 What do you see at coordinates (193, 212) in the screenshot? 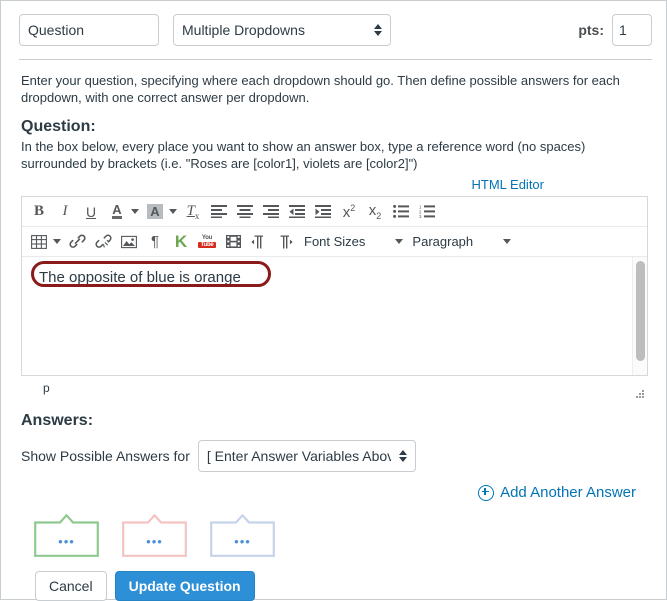
I see `remove-formatting-icon: Tx` at bounding box center [193, 212].